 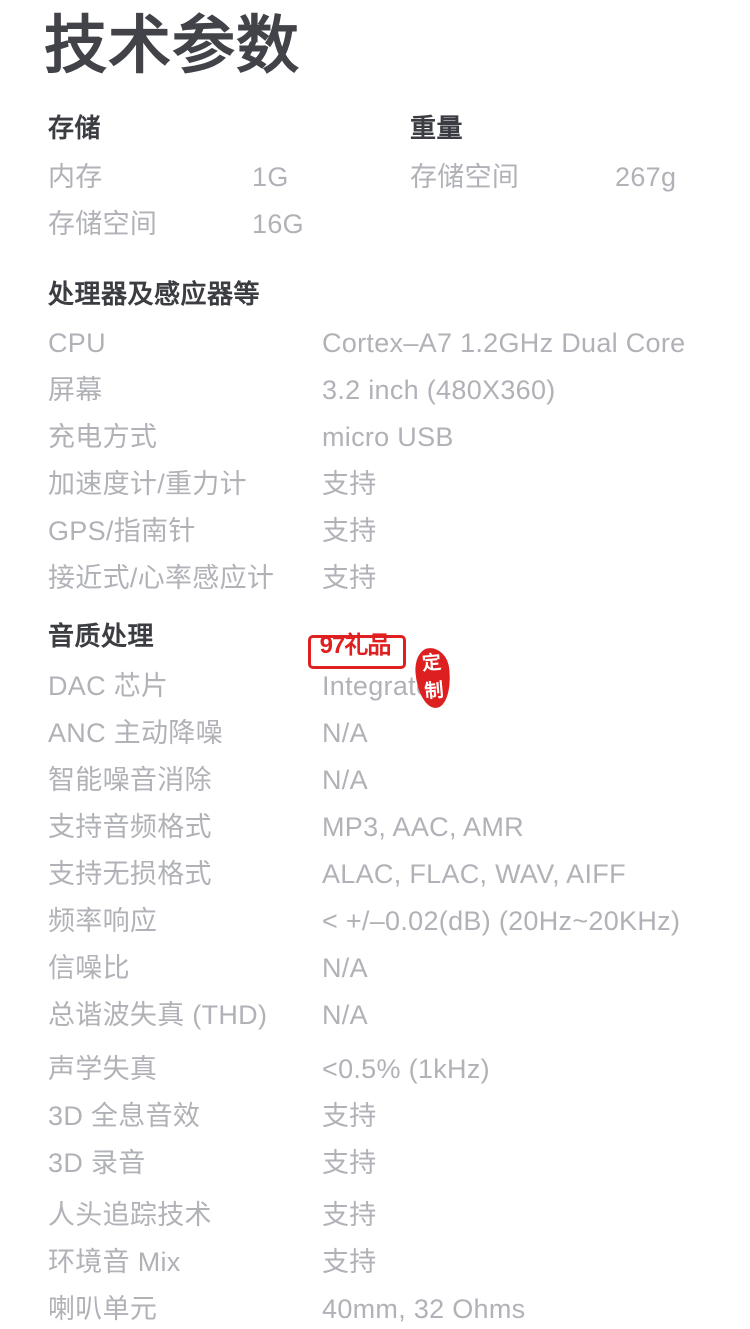 I want to click on spec-label: 智能噪音消除, so click(x=130, y=780).